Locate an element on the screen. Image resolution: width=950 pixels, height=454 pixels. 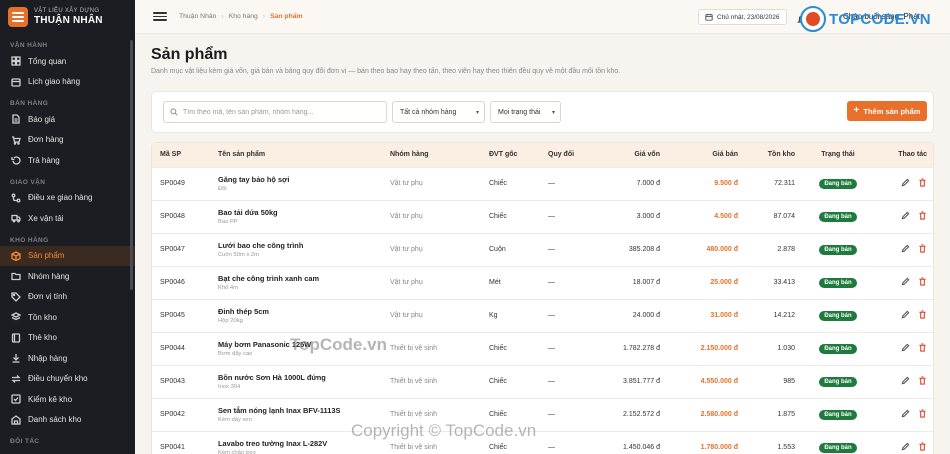
sidebar-item: Điều chuyển kho is located at coordinates (67, 379).